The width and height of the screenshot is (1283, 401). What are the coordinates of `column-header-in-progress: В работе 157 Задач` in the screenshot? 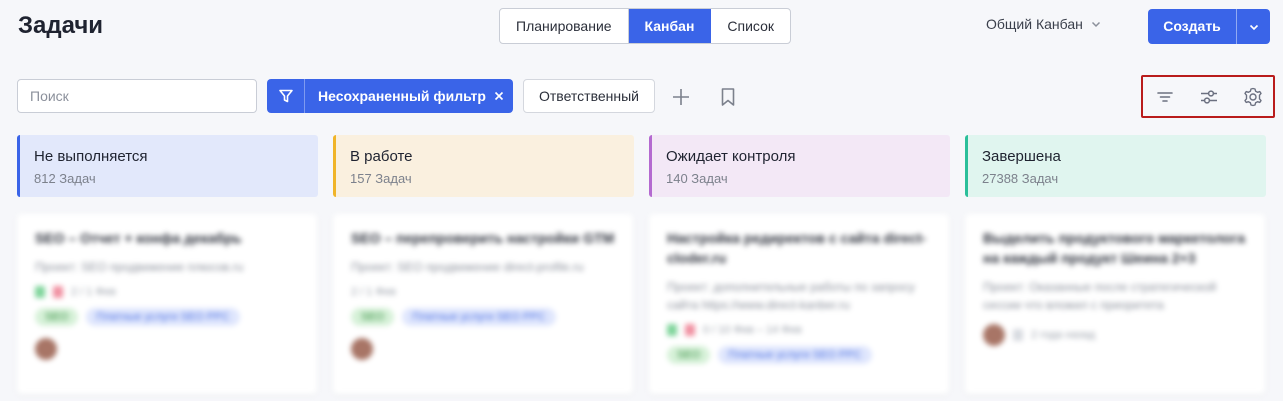 It's located at (483, 166).